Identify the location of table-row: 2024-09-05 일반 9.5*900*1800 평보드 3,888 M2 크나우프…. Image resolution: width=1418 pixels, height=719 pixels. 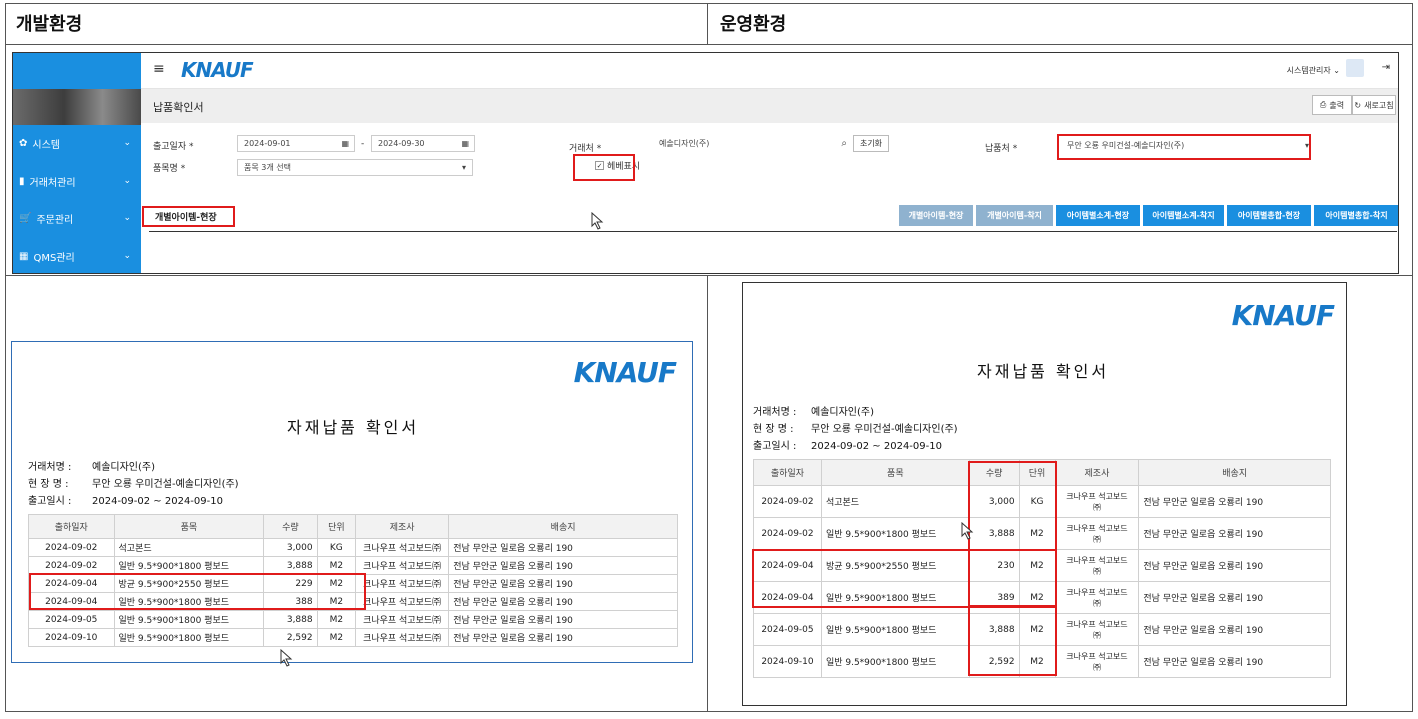
(1042, 629).